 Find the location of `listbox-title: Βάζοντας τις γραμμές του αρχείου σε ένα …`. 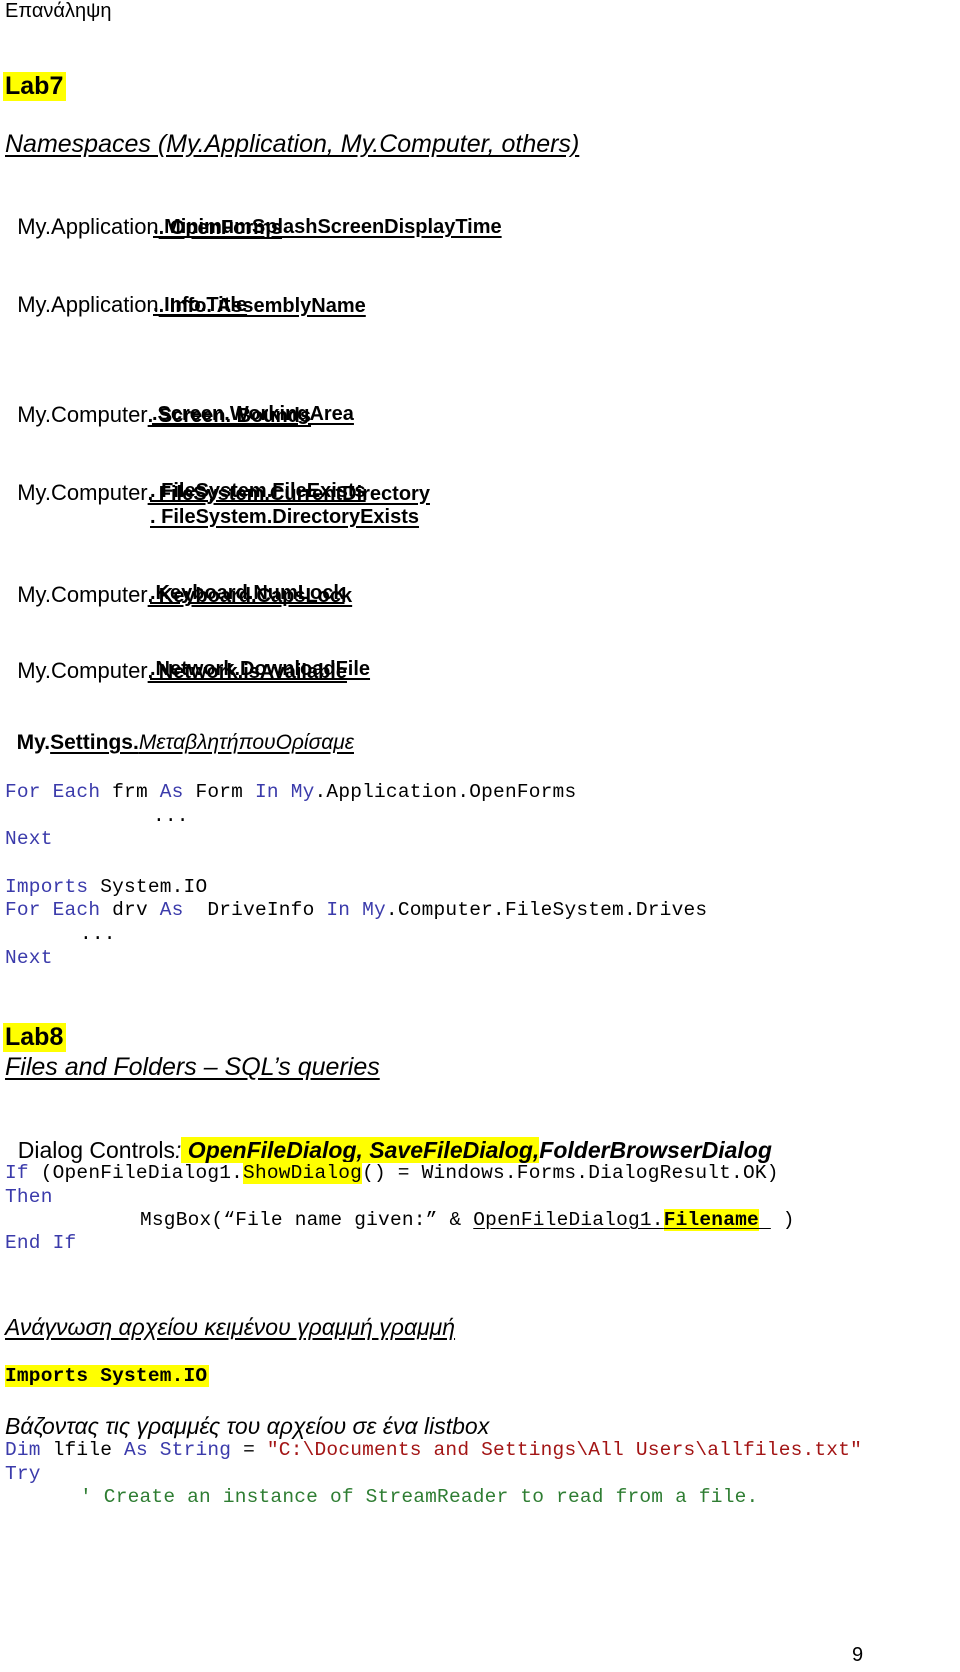

listbox-title: Βάζοντας τις γραμμές του αρχείου σε ένα … is located at coordinates (247, 1426).